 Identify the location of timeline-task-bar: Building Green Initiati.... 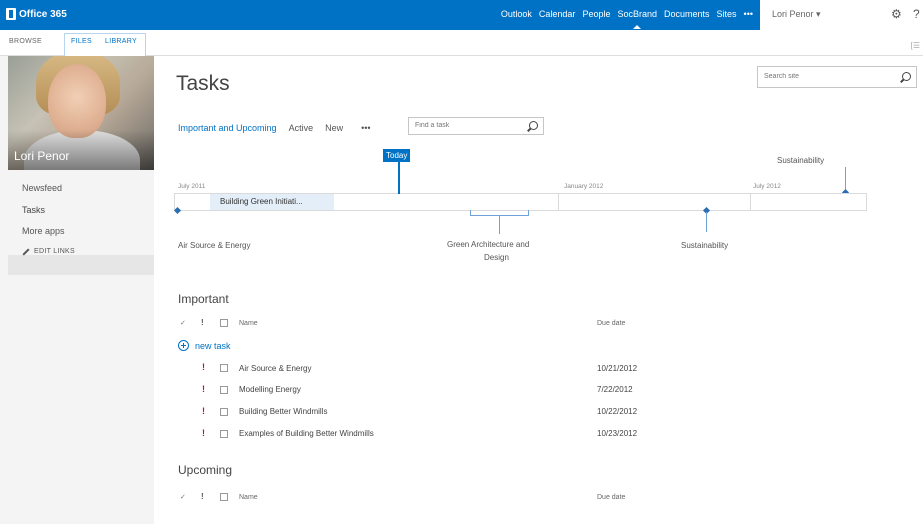
(272, 202).